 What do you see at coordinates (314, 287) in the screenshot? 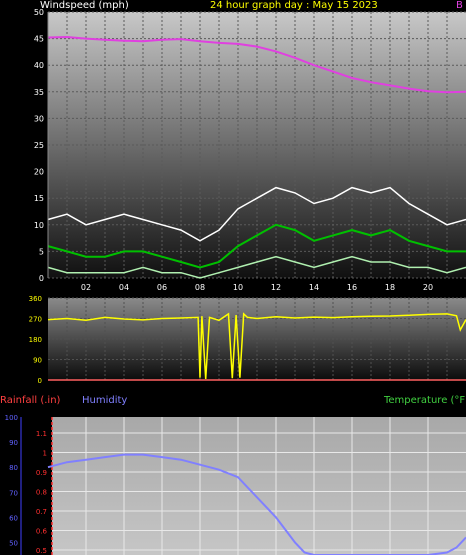
I see `wind-x-tick-label: 14` at bounding box center [314, 287].